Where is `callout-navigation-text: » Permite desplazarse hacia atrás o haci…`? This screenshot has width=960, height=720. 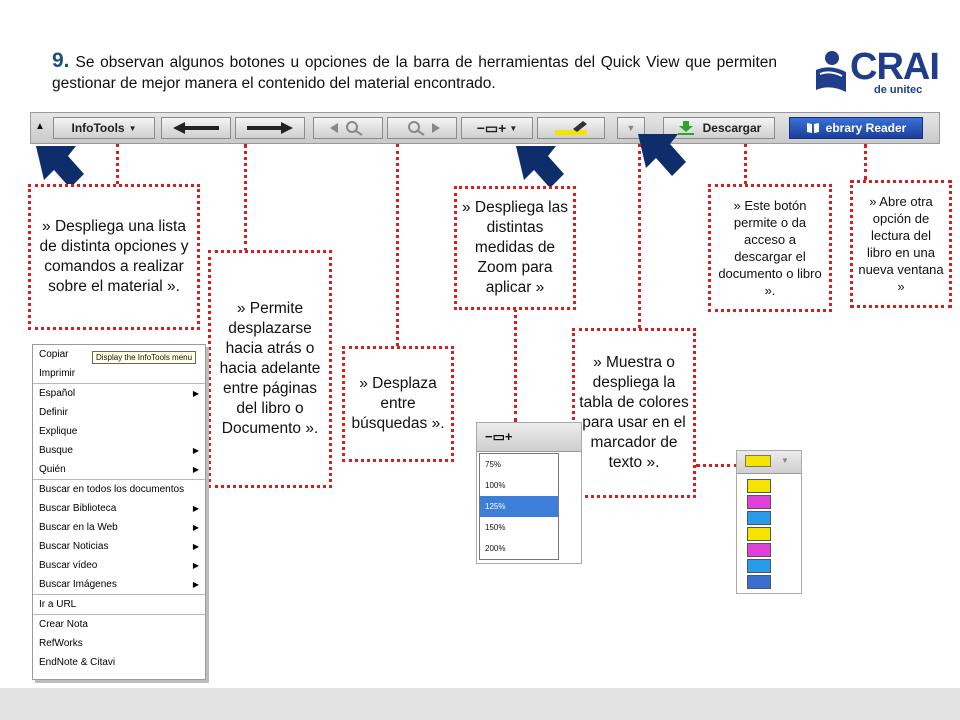
callout-navigation-text: » Permite desplazarse hacia atrás o haci… is located at coordinates (270, 368).